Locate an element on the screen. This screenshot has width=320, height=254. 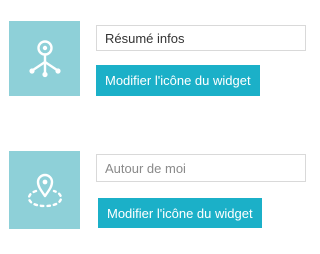
pin-network-icon is located at coordinates (44, 58).